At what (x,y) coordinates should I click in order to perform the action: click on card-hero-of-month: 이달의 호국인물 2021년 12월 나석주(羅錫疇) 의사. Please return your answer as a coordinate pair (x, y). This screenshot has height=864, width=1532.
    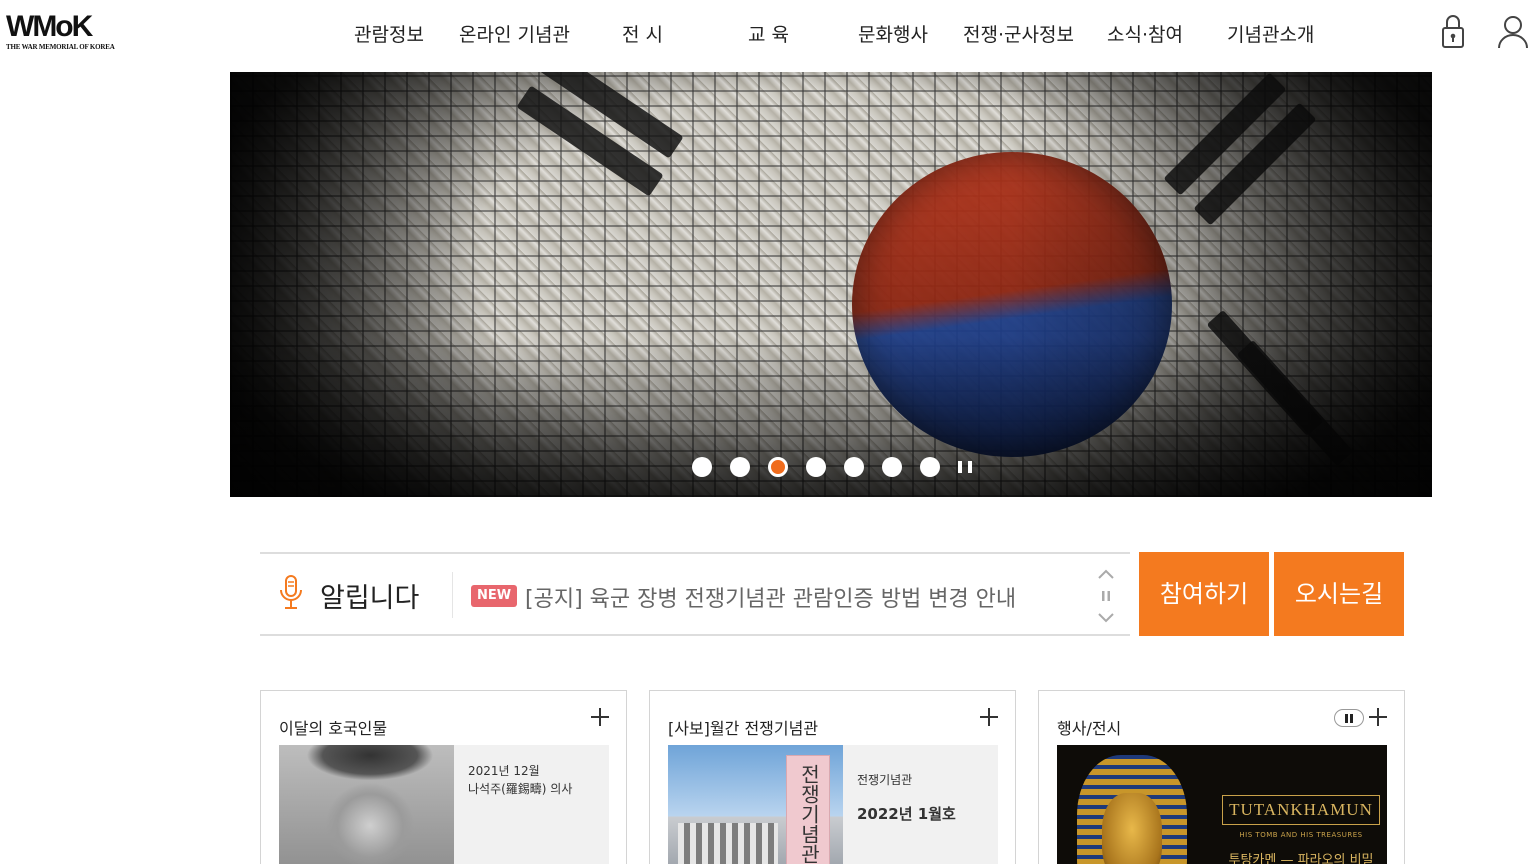
    Looking at the image, I should click on (443, 777).